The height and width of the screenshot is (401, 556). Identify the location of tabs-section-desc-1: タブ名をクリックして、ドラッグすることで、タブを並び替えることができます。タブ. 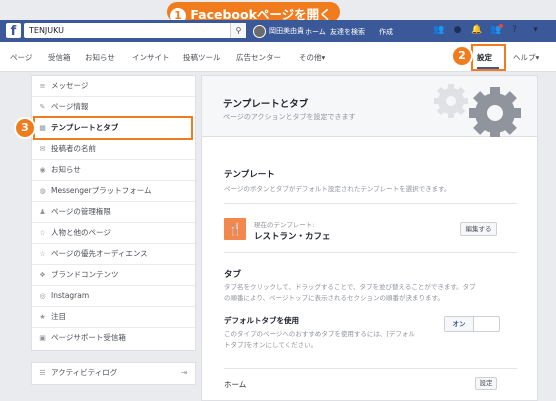
(350, 287).